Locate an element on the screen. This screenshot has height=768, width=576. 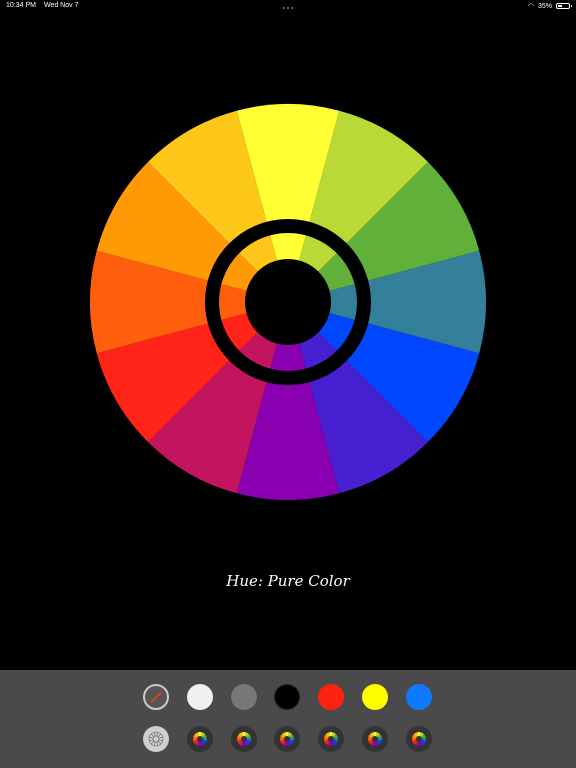
preset-wheel-outline is located at coordinates (156, 739).